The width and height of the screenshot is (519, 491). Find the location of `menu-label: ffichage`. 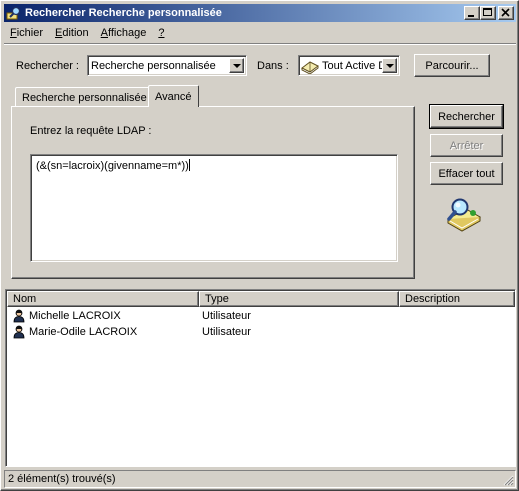

menu-label: ffichage is located at coordinates (127, 32).